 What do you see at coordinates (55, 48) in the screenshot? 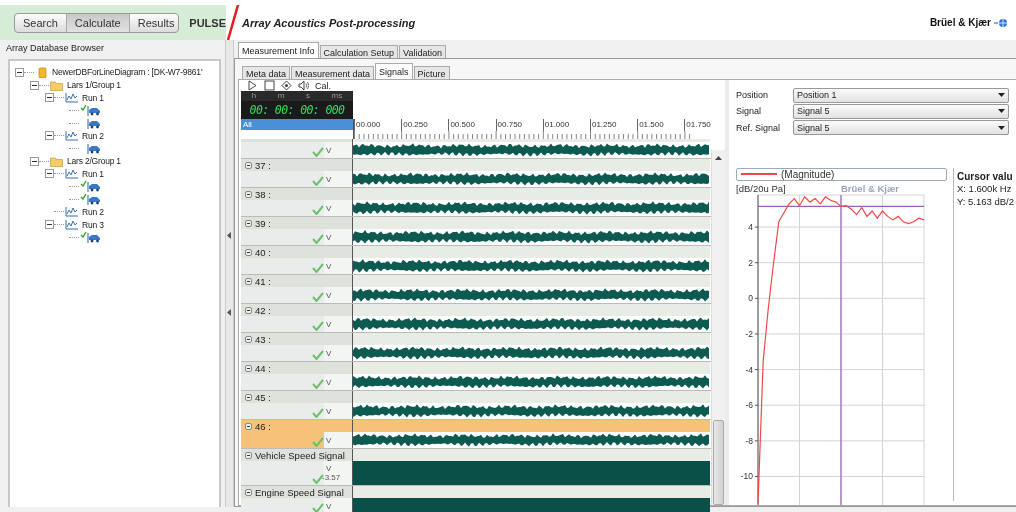
I see `panel-title: Array Database Browser` at bounding box center [55, 48].